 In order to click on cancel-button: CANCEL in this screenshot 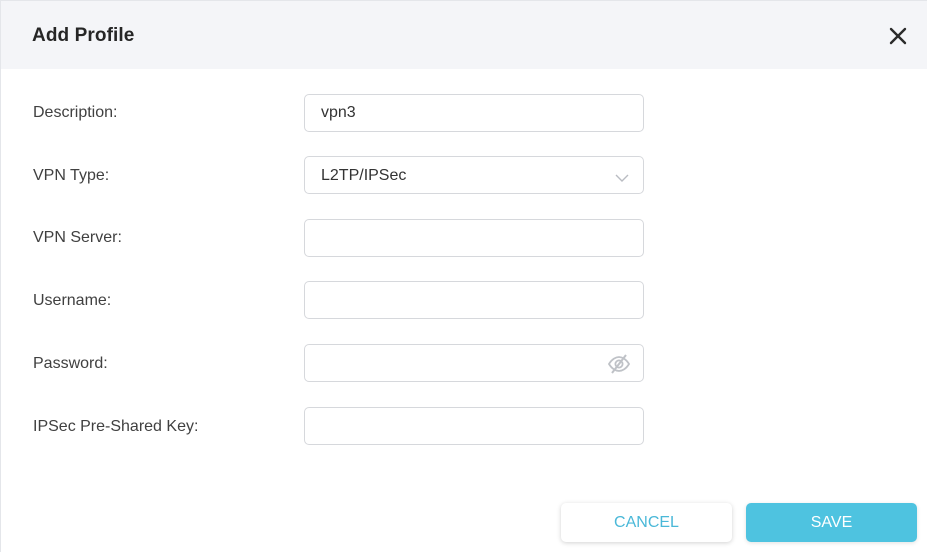, I will do `click(646, 522)`.